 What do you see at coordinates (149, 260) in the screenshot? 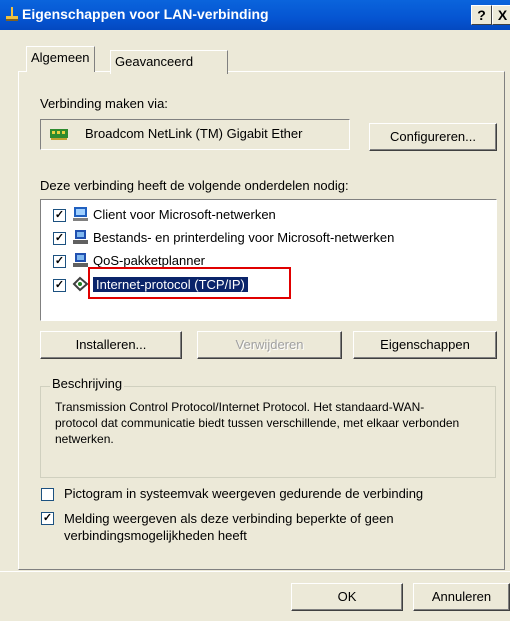
I see `list-item-label: QoS-pakketplanner` at bounding box center [149, 260].